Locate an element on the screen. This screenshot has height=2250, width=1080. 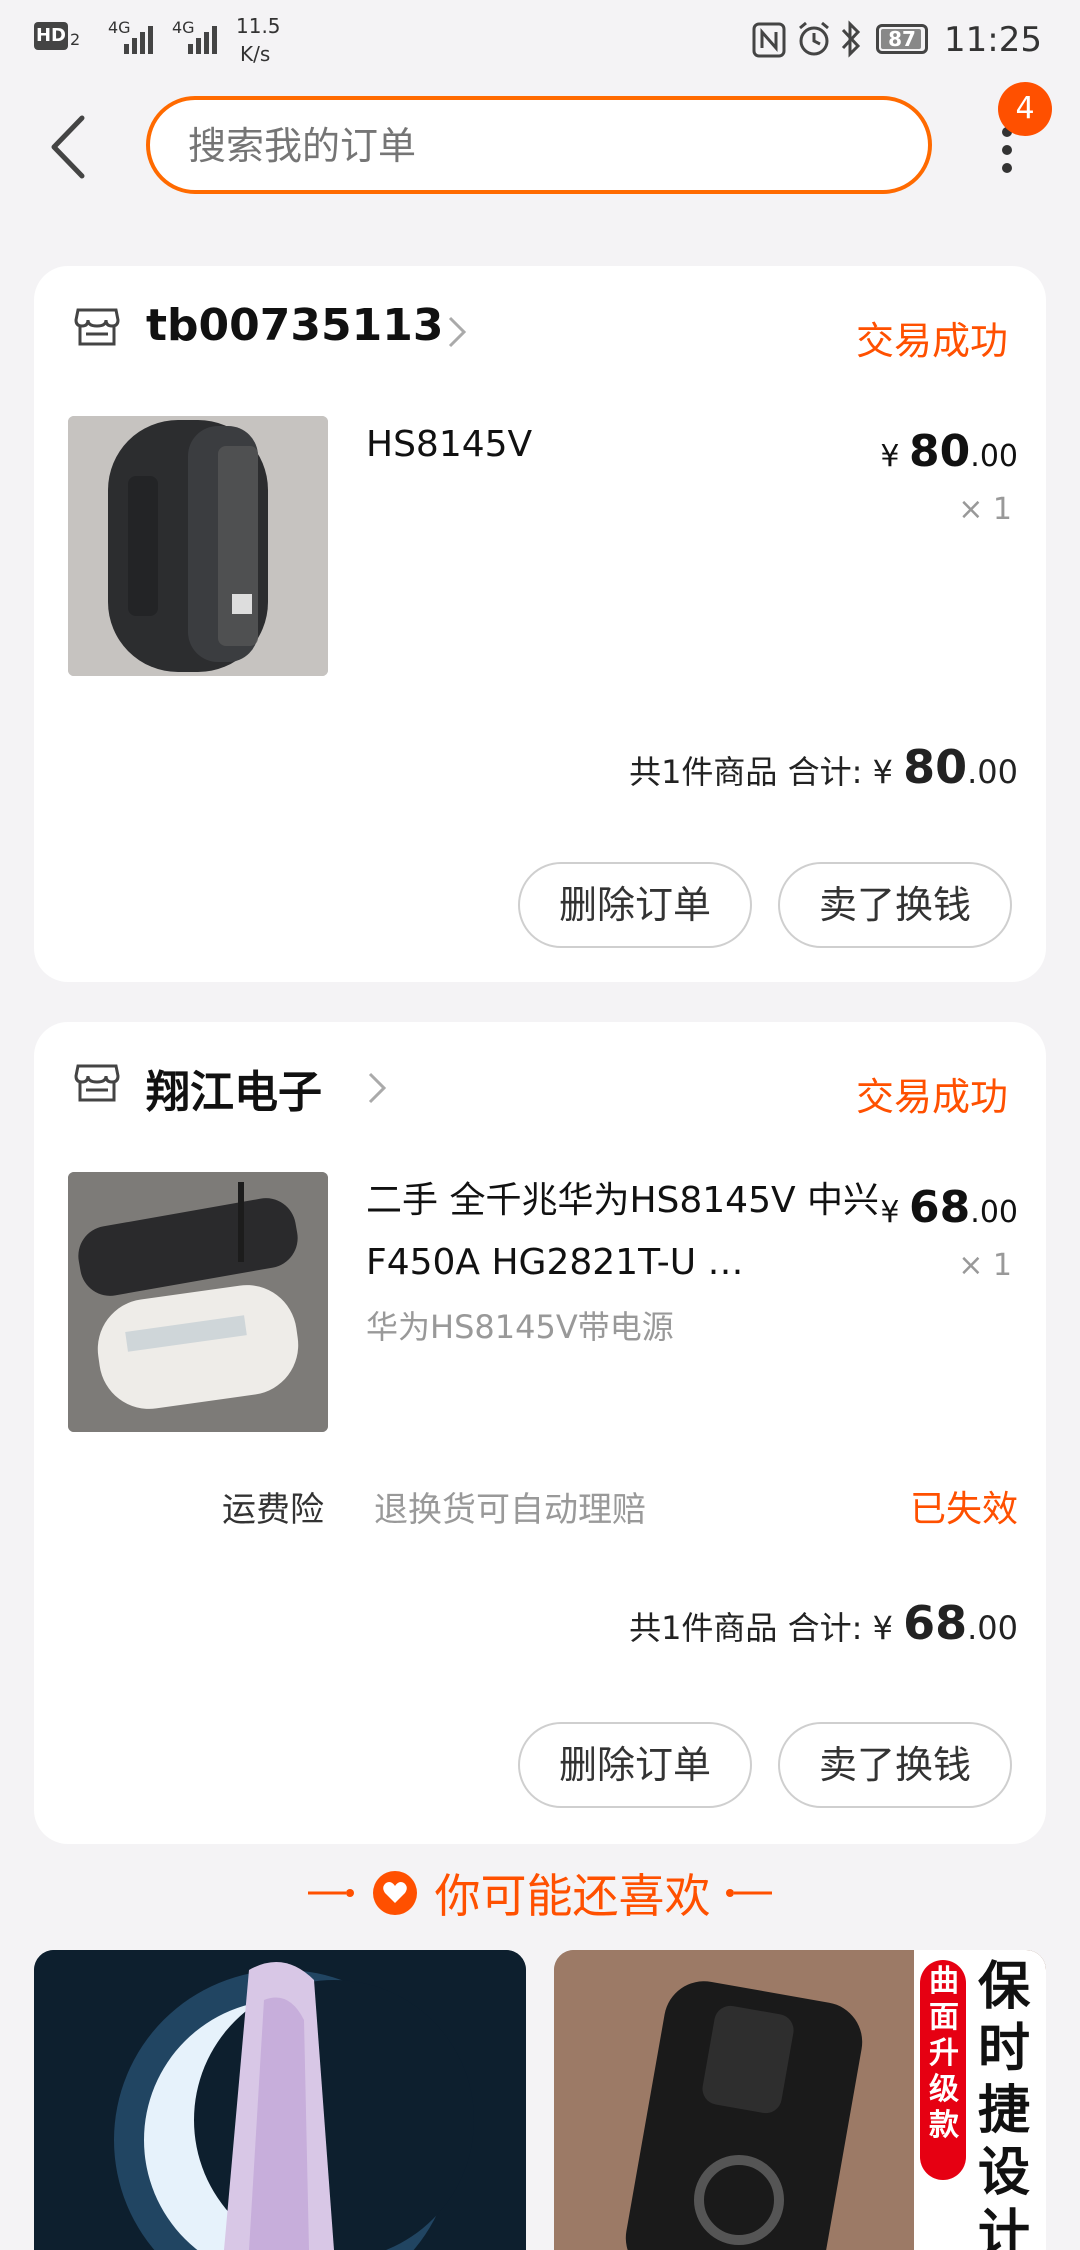
bluetooth-icon is located at coordinates (851, 39).